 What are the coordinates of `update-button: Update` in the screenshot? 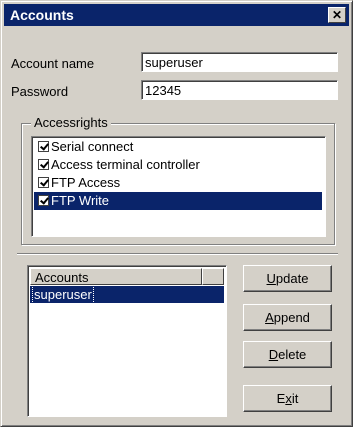 It's located at (287, 278).